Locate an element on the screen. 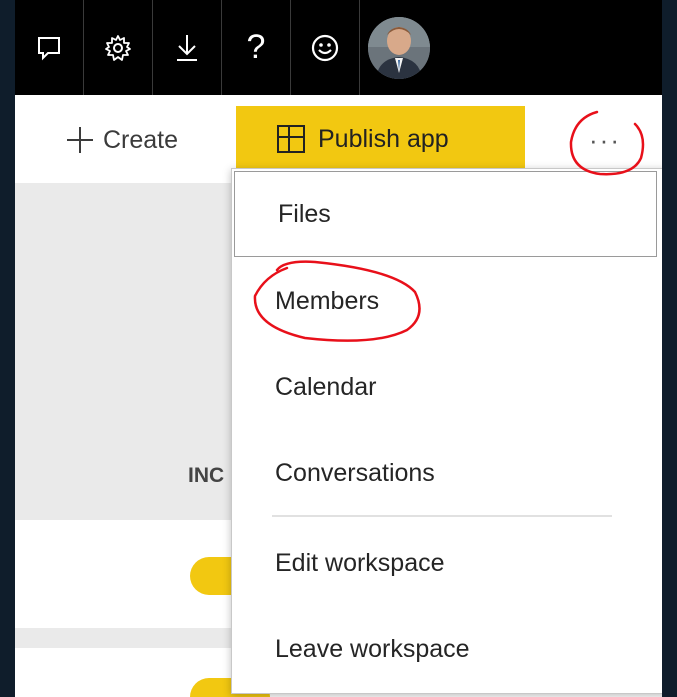 The image size is (677, 697). top-bar: ? is located at coordinates (338, 47).